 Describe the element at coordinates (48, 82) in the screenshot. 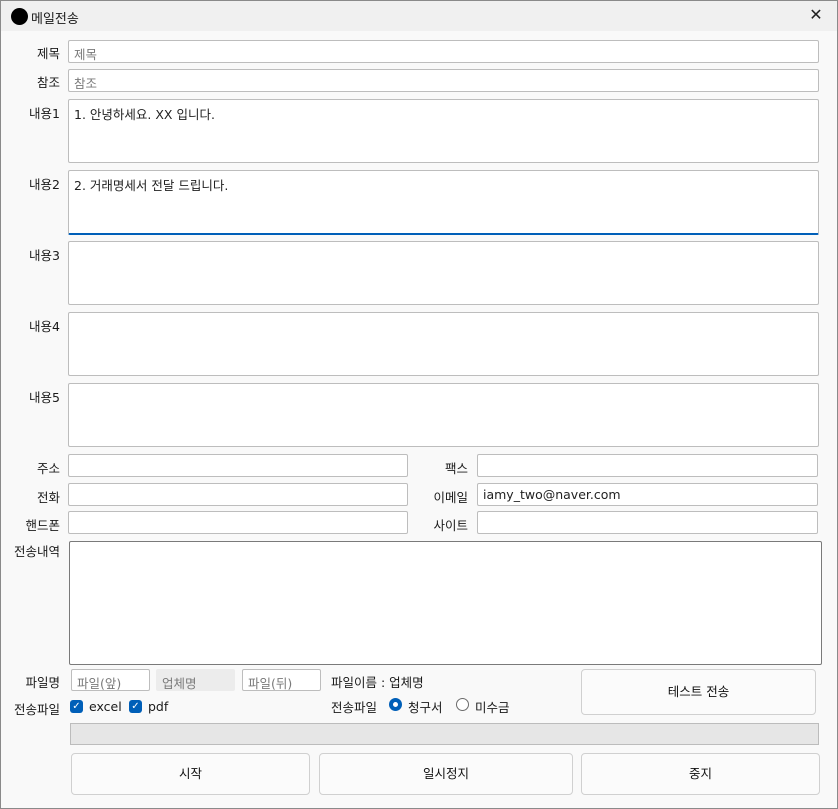

I see `cc-label: 참조` at that location.